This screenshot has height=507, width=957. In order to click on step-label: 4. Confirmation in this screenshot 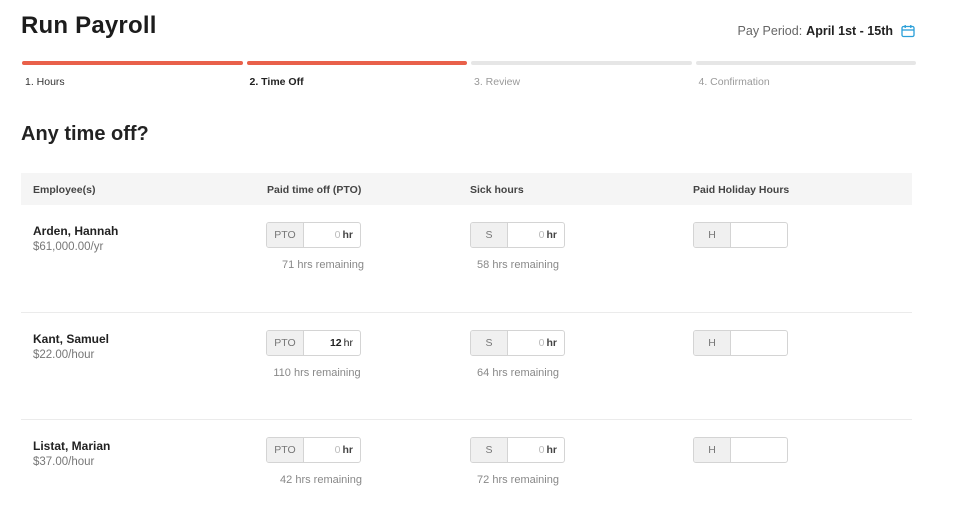, I will do `click(734, 82)`.